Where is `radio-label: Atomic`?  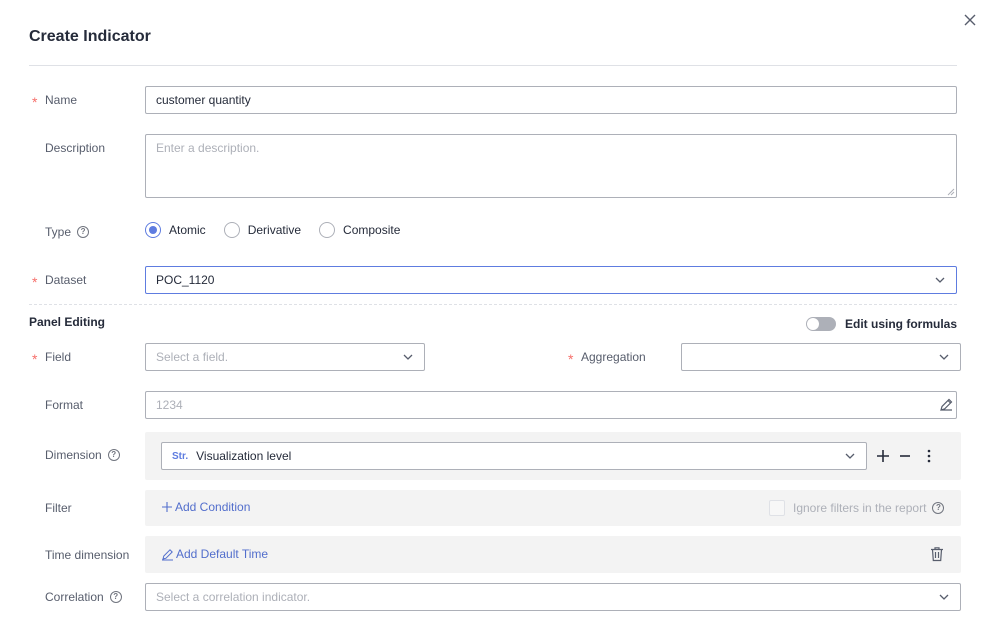
radio-label: Atomic is located at coordinates (187, 230).